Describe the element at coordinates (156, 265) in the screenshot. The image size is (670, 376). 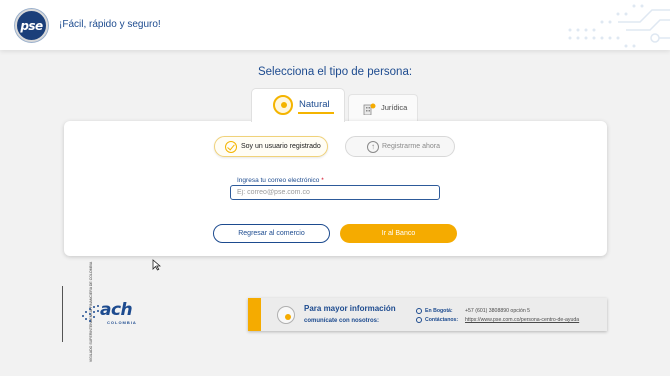
I see `mouse-cursor-icon` at that location.